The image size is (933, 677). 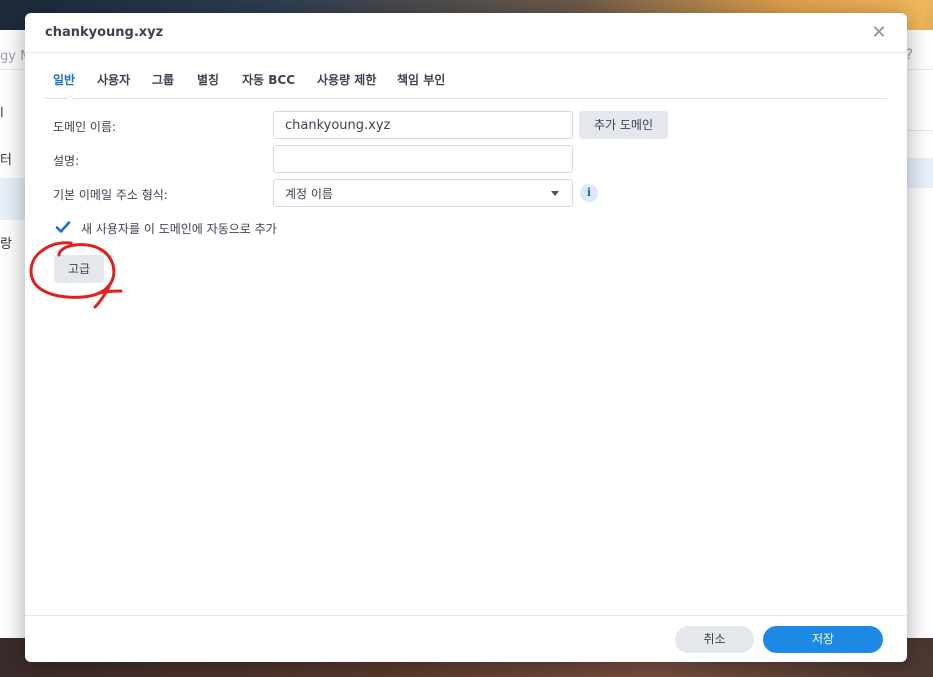 What do you see at coordinates (110, 195) in the screenshot?
I see `email-format-label: 기본 이메일 주소 형식:` at bounding box center [110, 195].